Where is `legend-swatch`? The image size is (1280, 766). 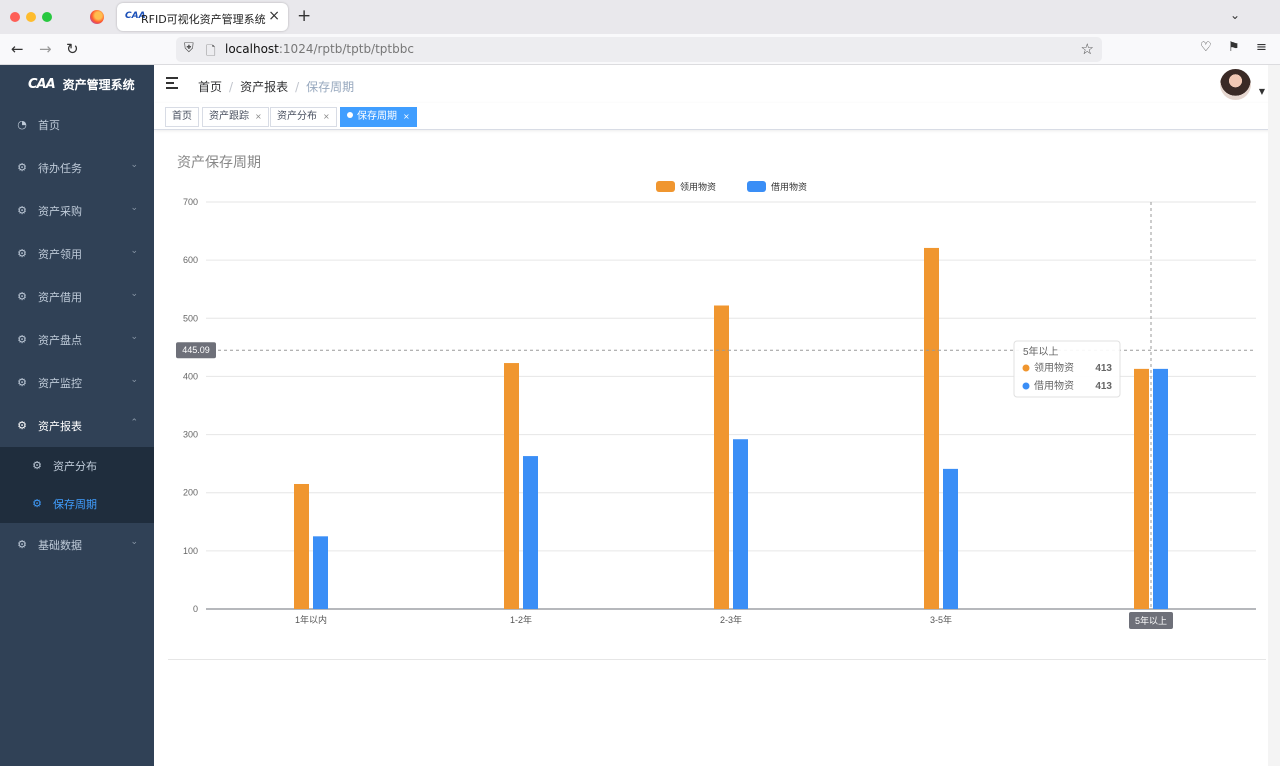
legend-swatch is located at coordinates (756, 186).